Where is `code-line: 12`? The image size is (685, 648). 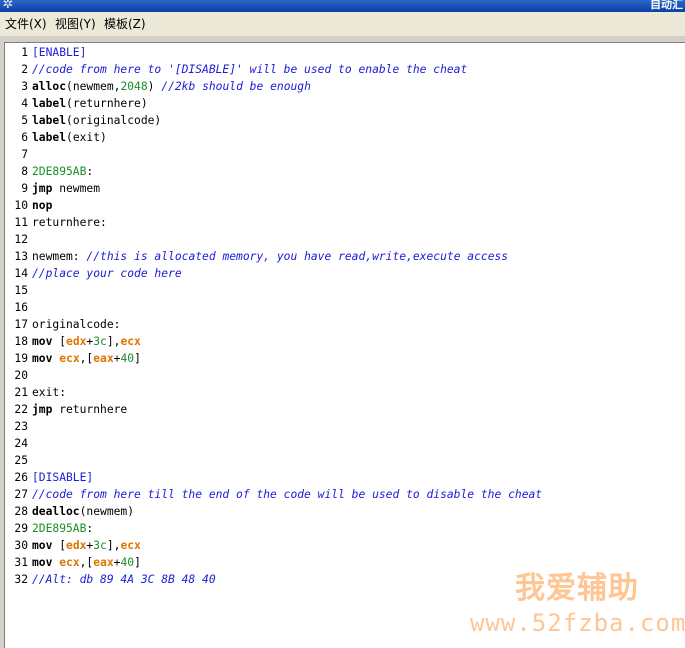
code-line: 12 is located at coordinates (18, 239).